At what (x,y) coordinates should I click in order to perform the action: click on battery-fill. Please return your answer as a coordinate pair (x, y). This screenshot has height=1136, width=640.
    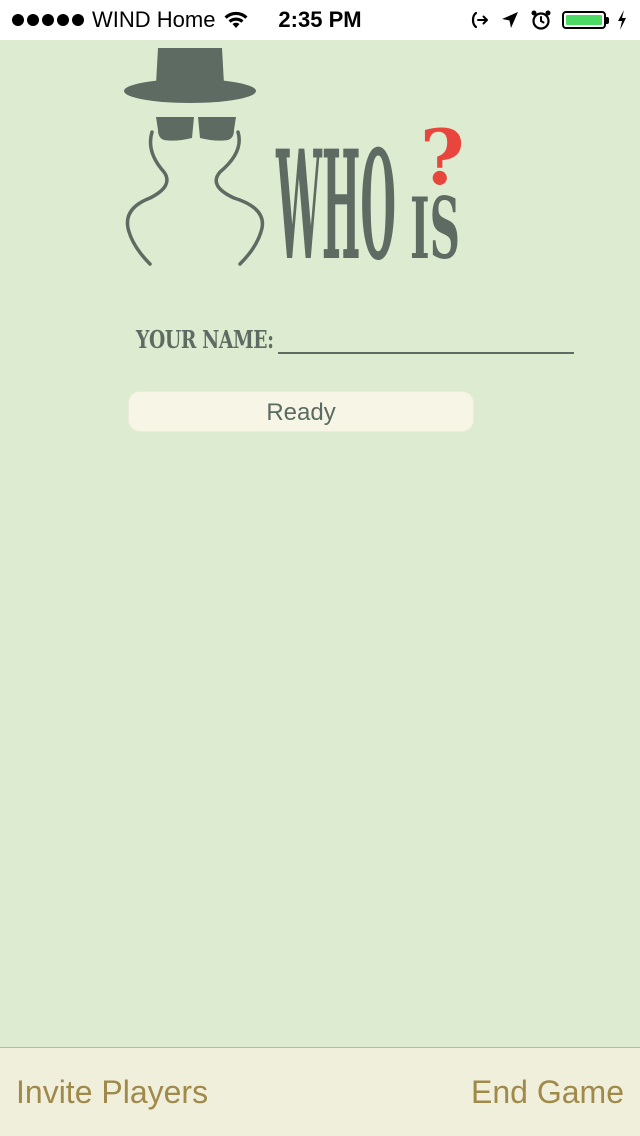
    Looking at the image, I should click on (584, 20).